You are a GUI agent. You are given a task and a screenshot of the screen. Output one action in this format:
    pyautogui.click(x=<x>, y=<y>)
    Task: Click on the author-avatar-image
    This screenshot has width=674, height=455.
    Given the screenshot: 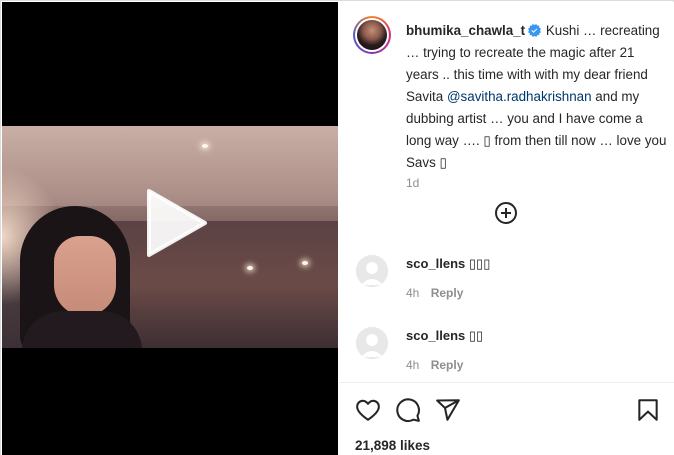 What is the action you would take?
    pyautogui.click(x=372, y=35)
    